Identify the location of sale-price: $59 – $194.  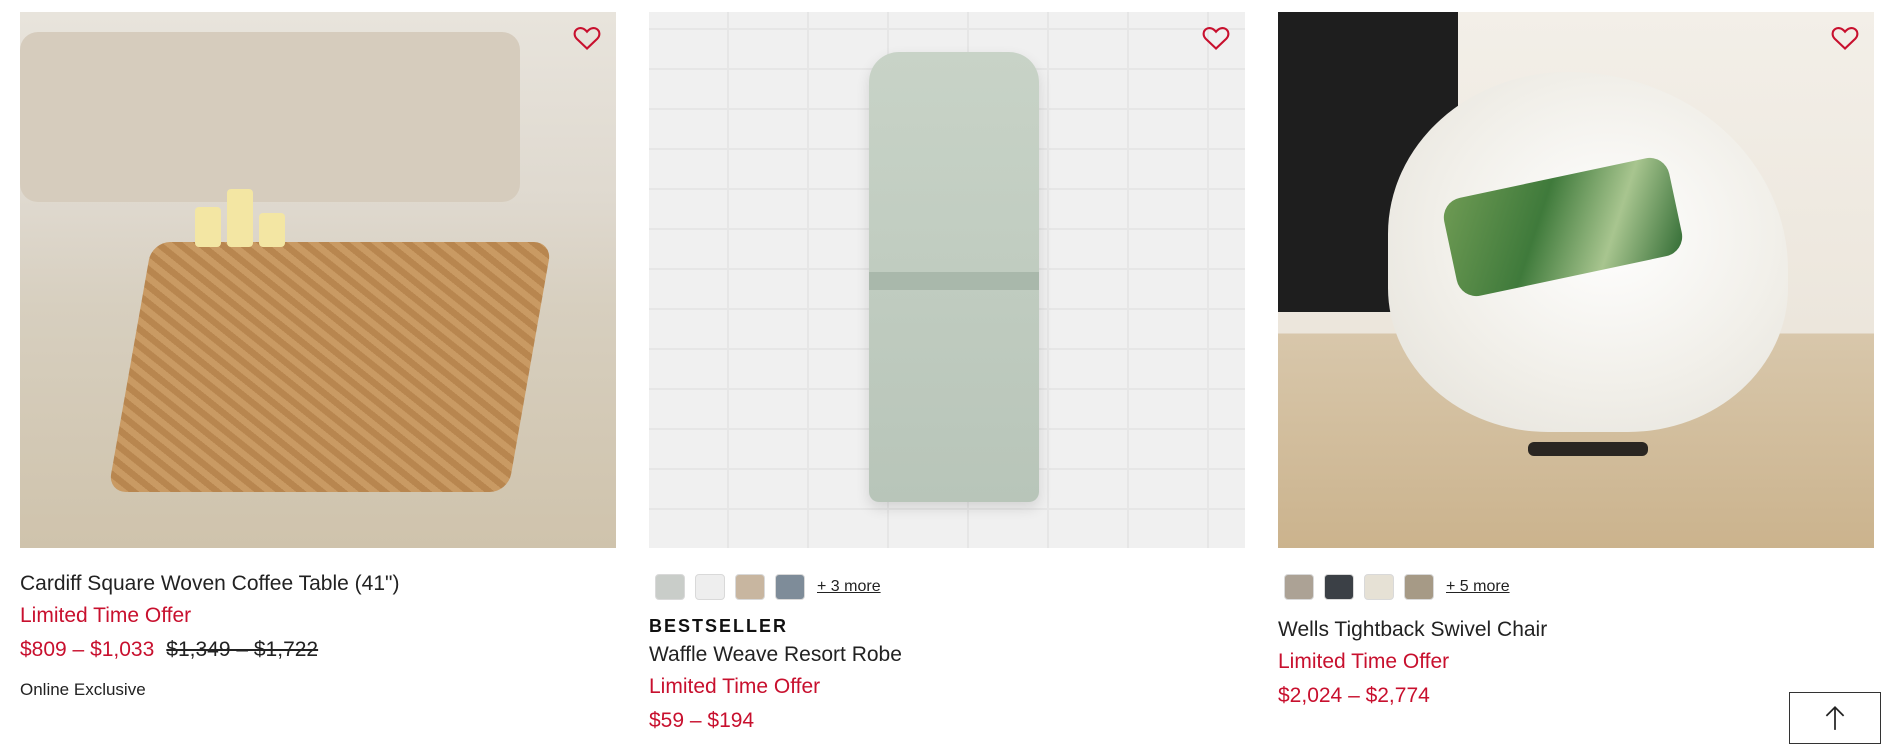
(702, 720).